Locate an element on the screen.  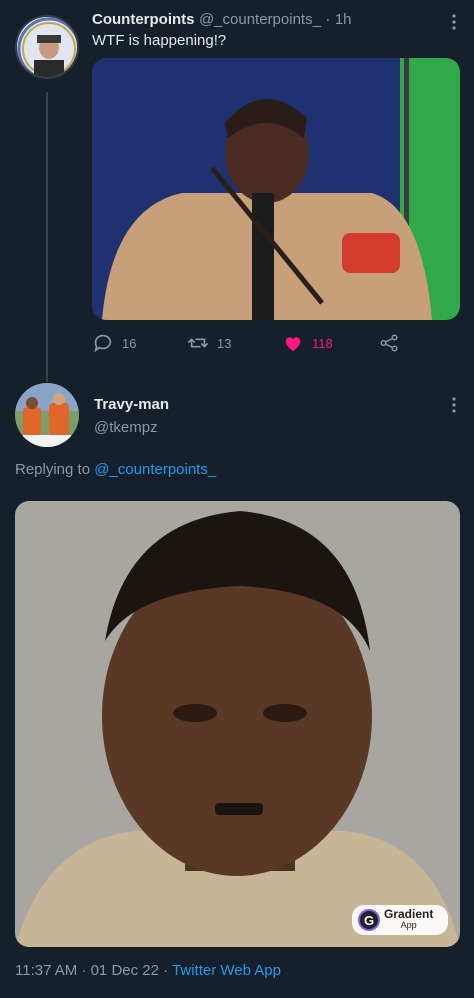
retweet-count: 13 is located at coordinates (224, 343).